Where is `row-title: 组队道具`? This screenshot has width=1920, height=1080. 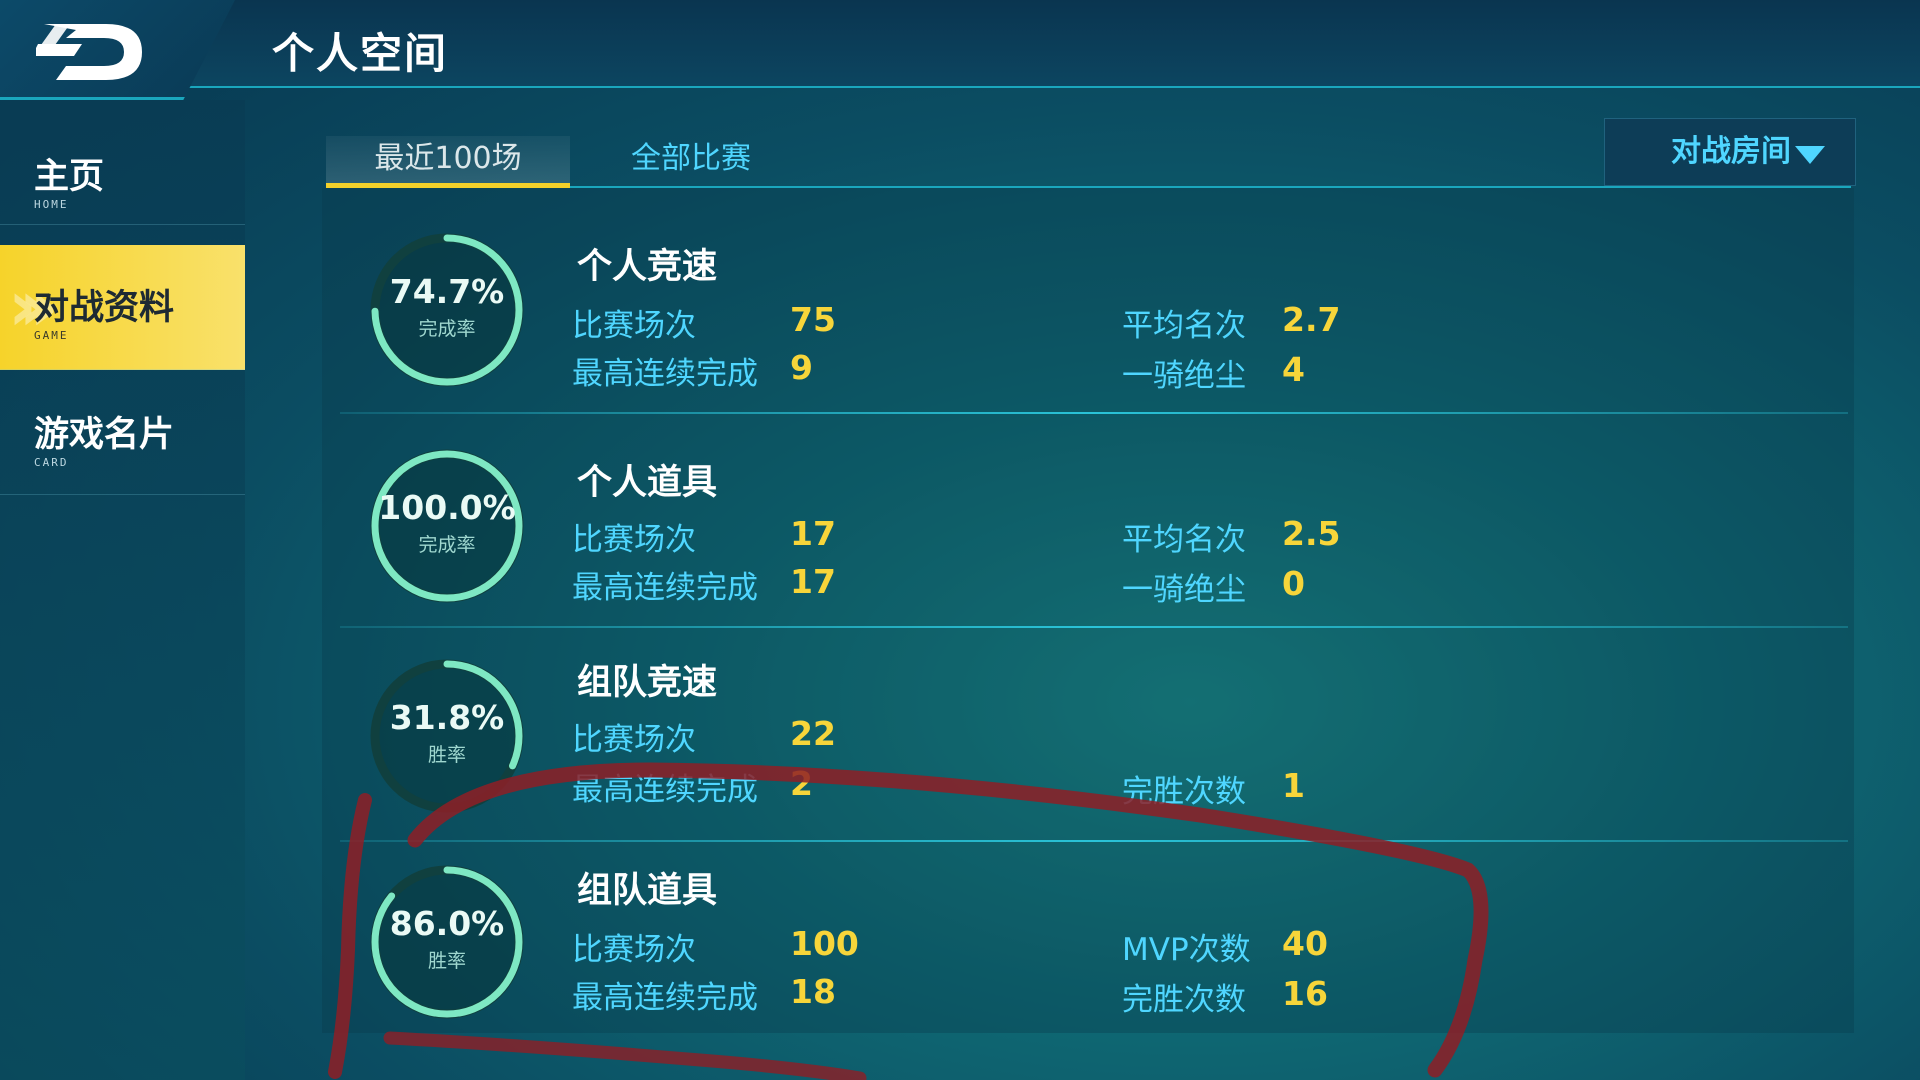
row-title: 组队道具 is located at coordinates (647, 891).